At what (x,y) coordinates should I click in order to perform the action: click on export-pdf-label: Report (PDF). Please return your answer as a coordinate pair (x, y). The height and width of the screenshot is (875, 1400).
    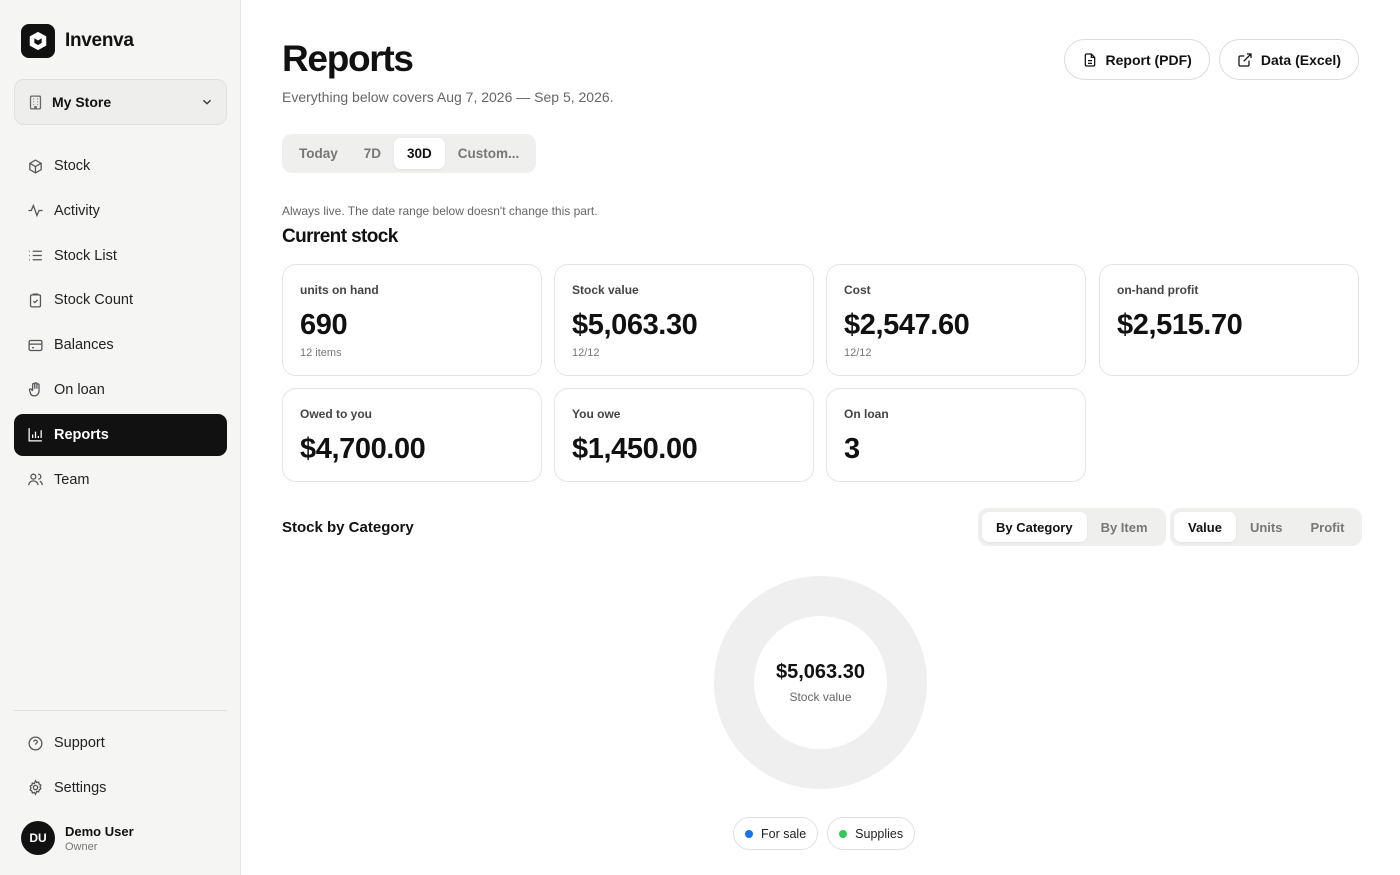
    Looking at the image, I should click on (1148, 59).